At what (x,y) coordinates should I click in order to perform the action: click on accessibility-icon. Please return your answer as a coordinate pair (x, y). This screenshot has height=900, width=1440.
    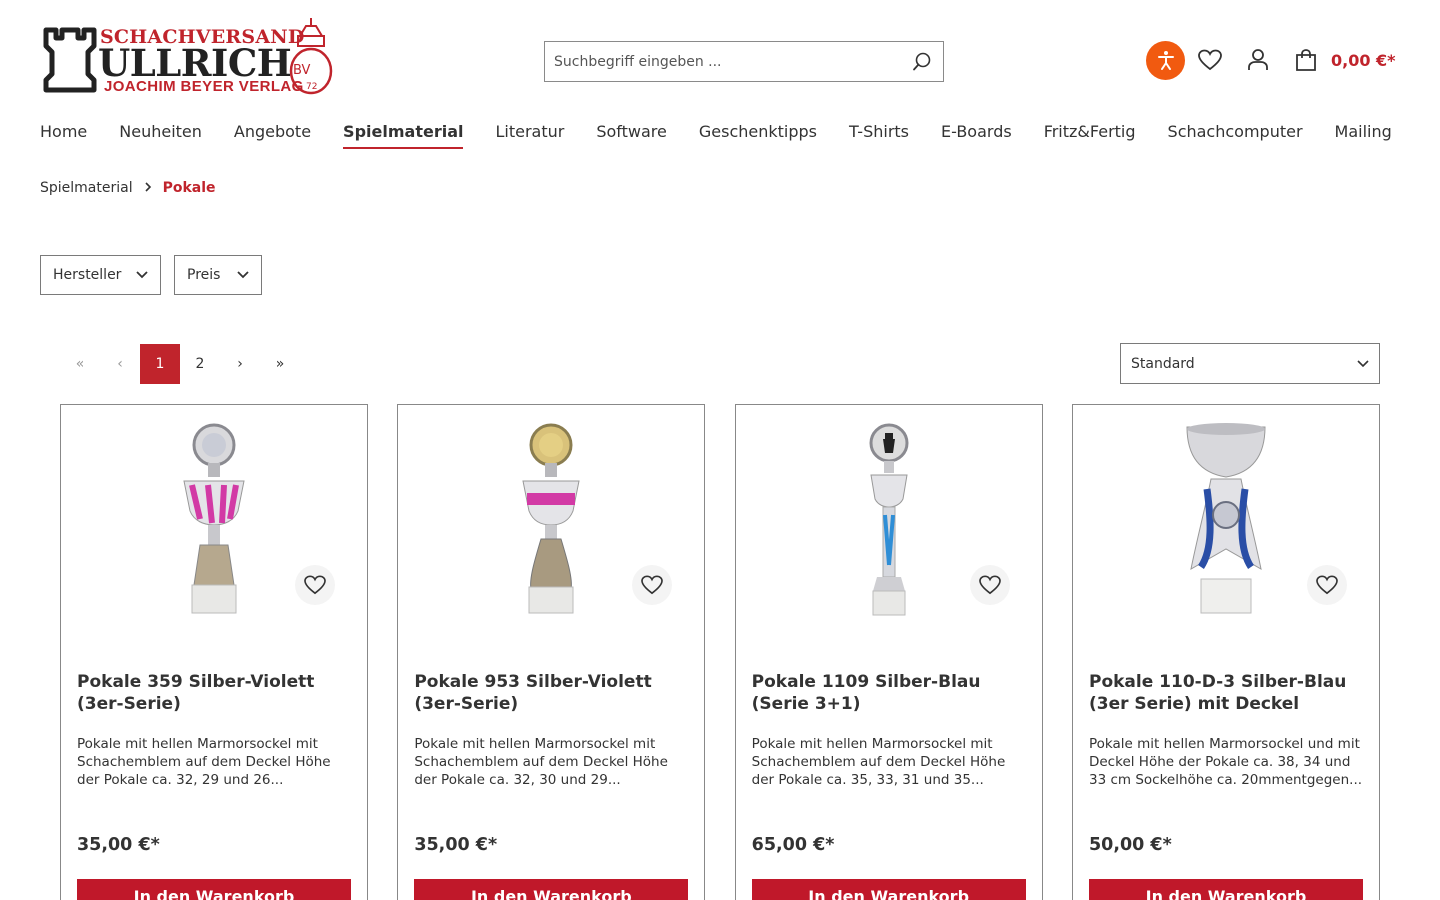
    Looking at the image, I should click on (1165, 60).